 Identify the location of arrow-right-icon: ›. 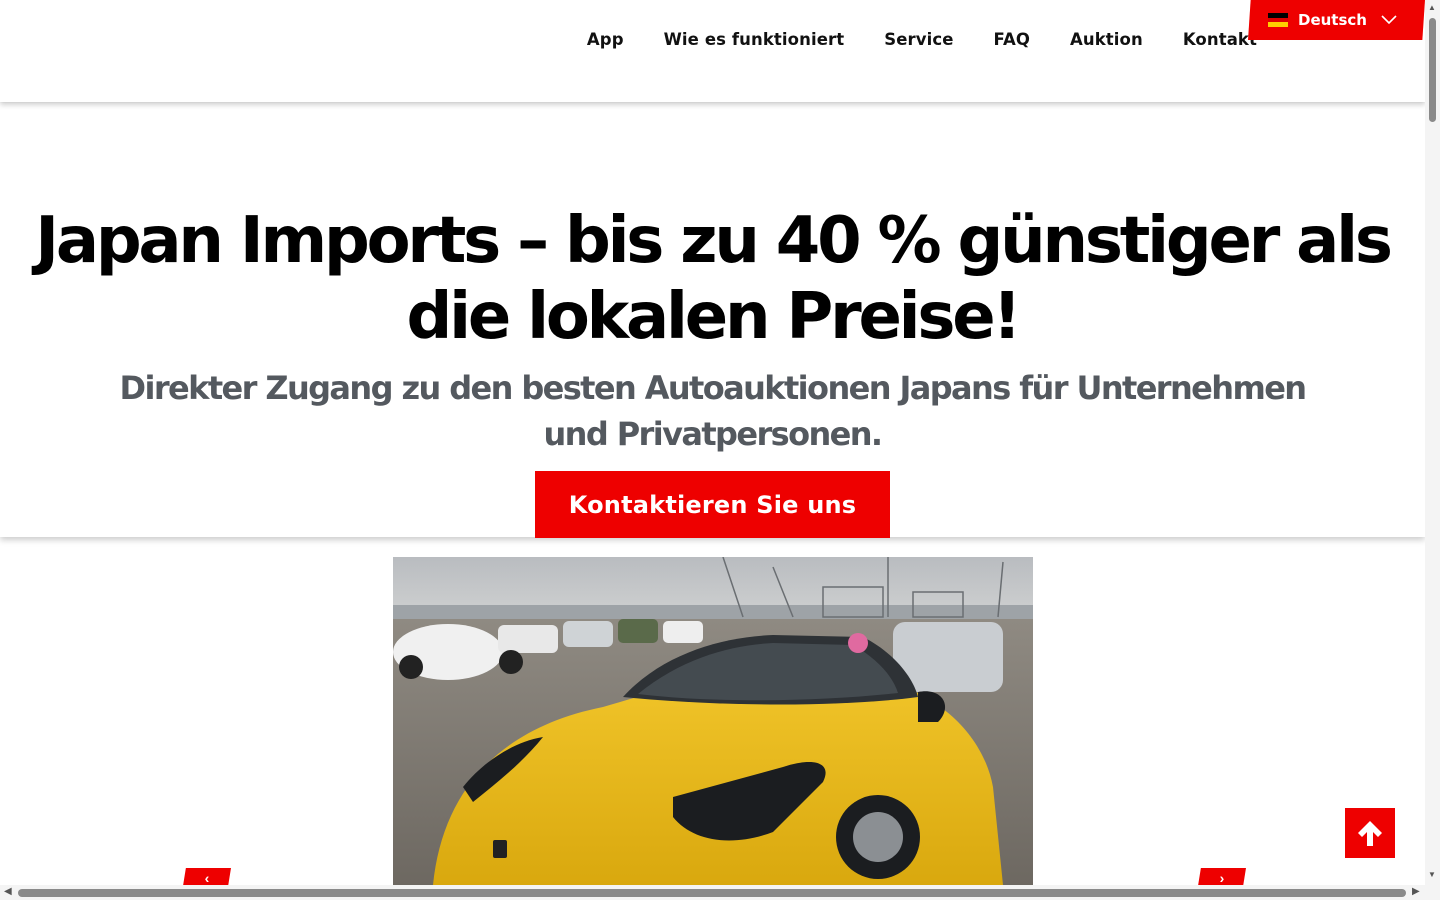
(1222, 878).